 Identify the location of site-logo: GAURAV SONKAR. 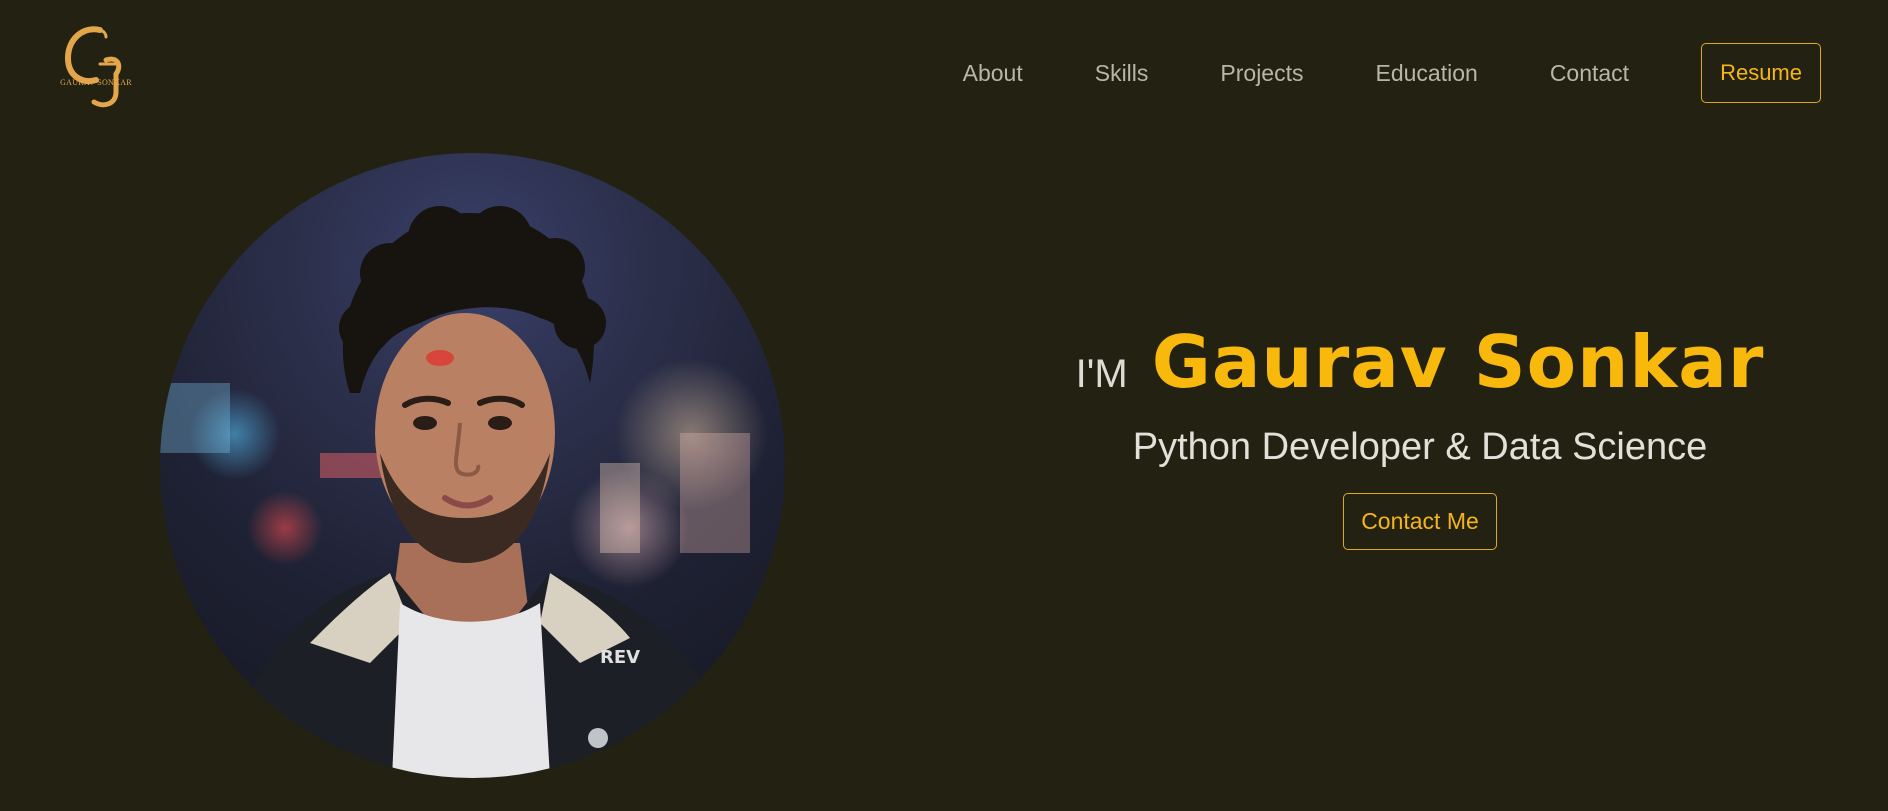
(96, 68).